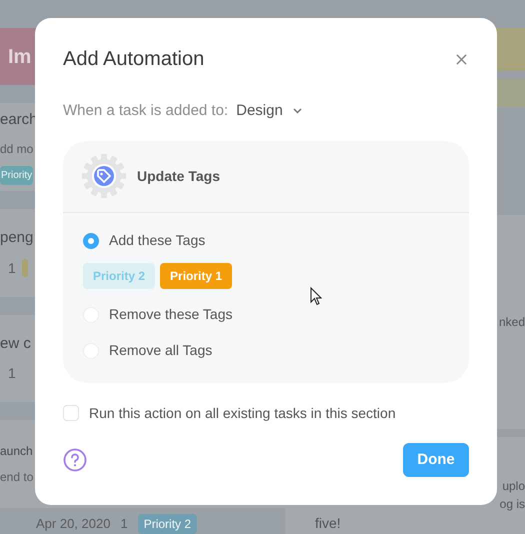 Image resolution: width=525 pixels, height=534 pixels. Describe the element at coordinates (242, 413) in the screenshot. I see `checkbox-label: Run this action on all existing tasks in this section` at that location.